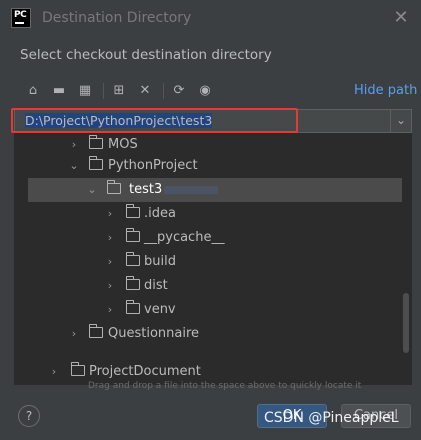 This screenshot has width=421, height=440. I want to click on watermark: CSDN @PineappleL, so click(331, 418).